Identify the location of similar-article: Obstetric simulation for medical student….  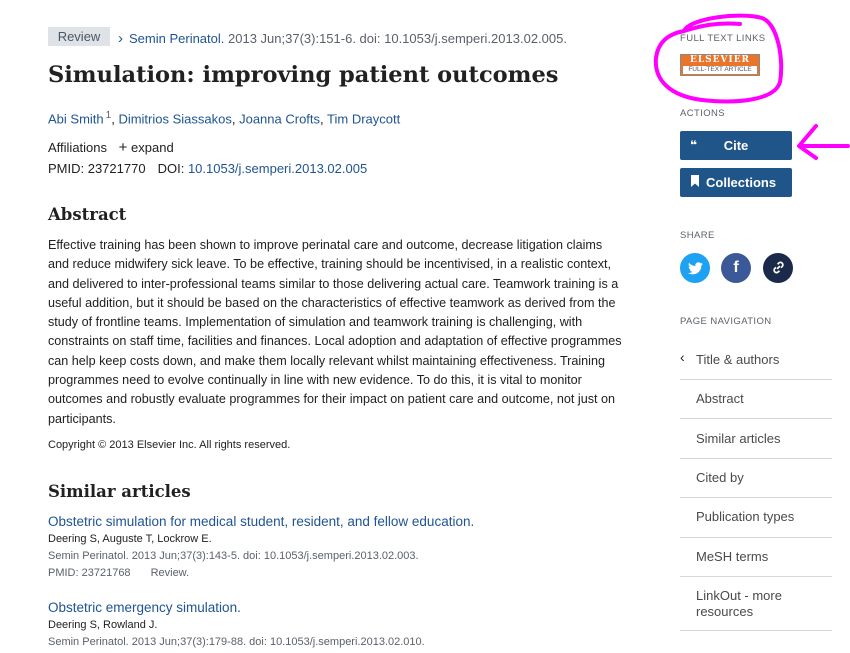
(338, 546).